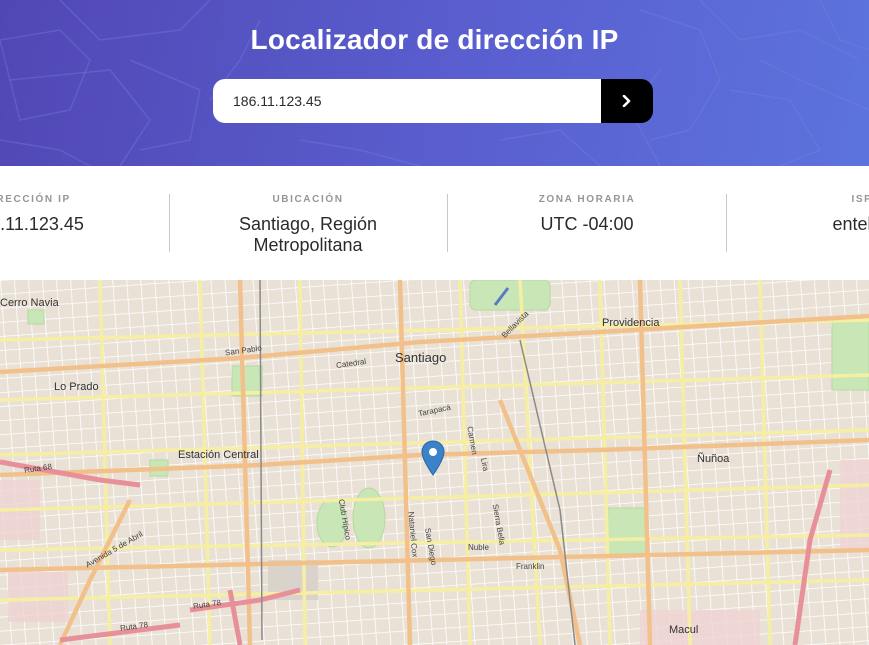 The image size is (869, 645). I want to click on location-value-line1: Santiago, Región, so click(308, 224).